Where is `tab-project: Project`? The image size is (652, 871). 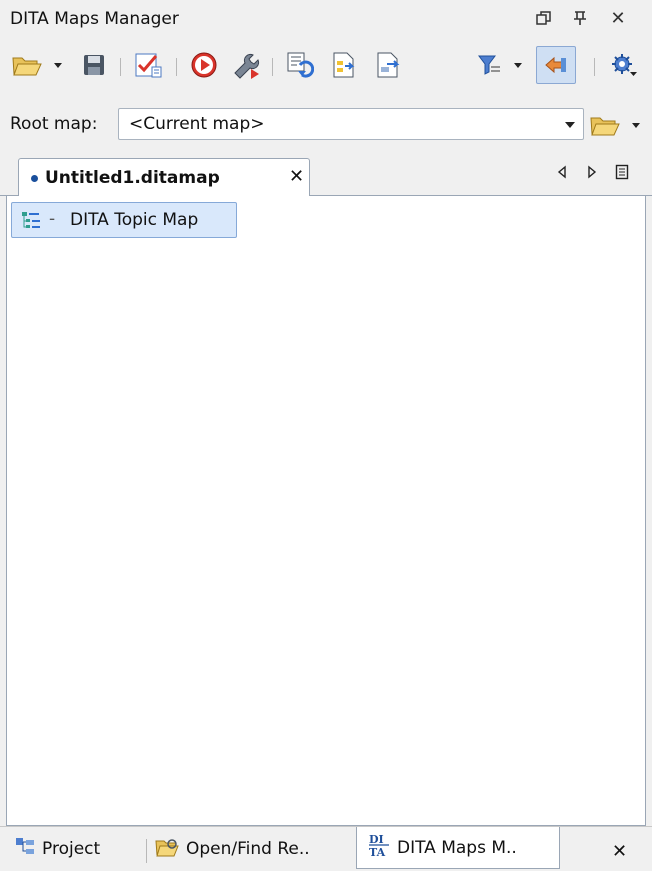
tab-project: Project is located at coordinates (57, 849).